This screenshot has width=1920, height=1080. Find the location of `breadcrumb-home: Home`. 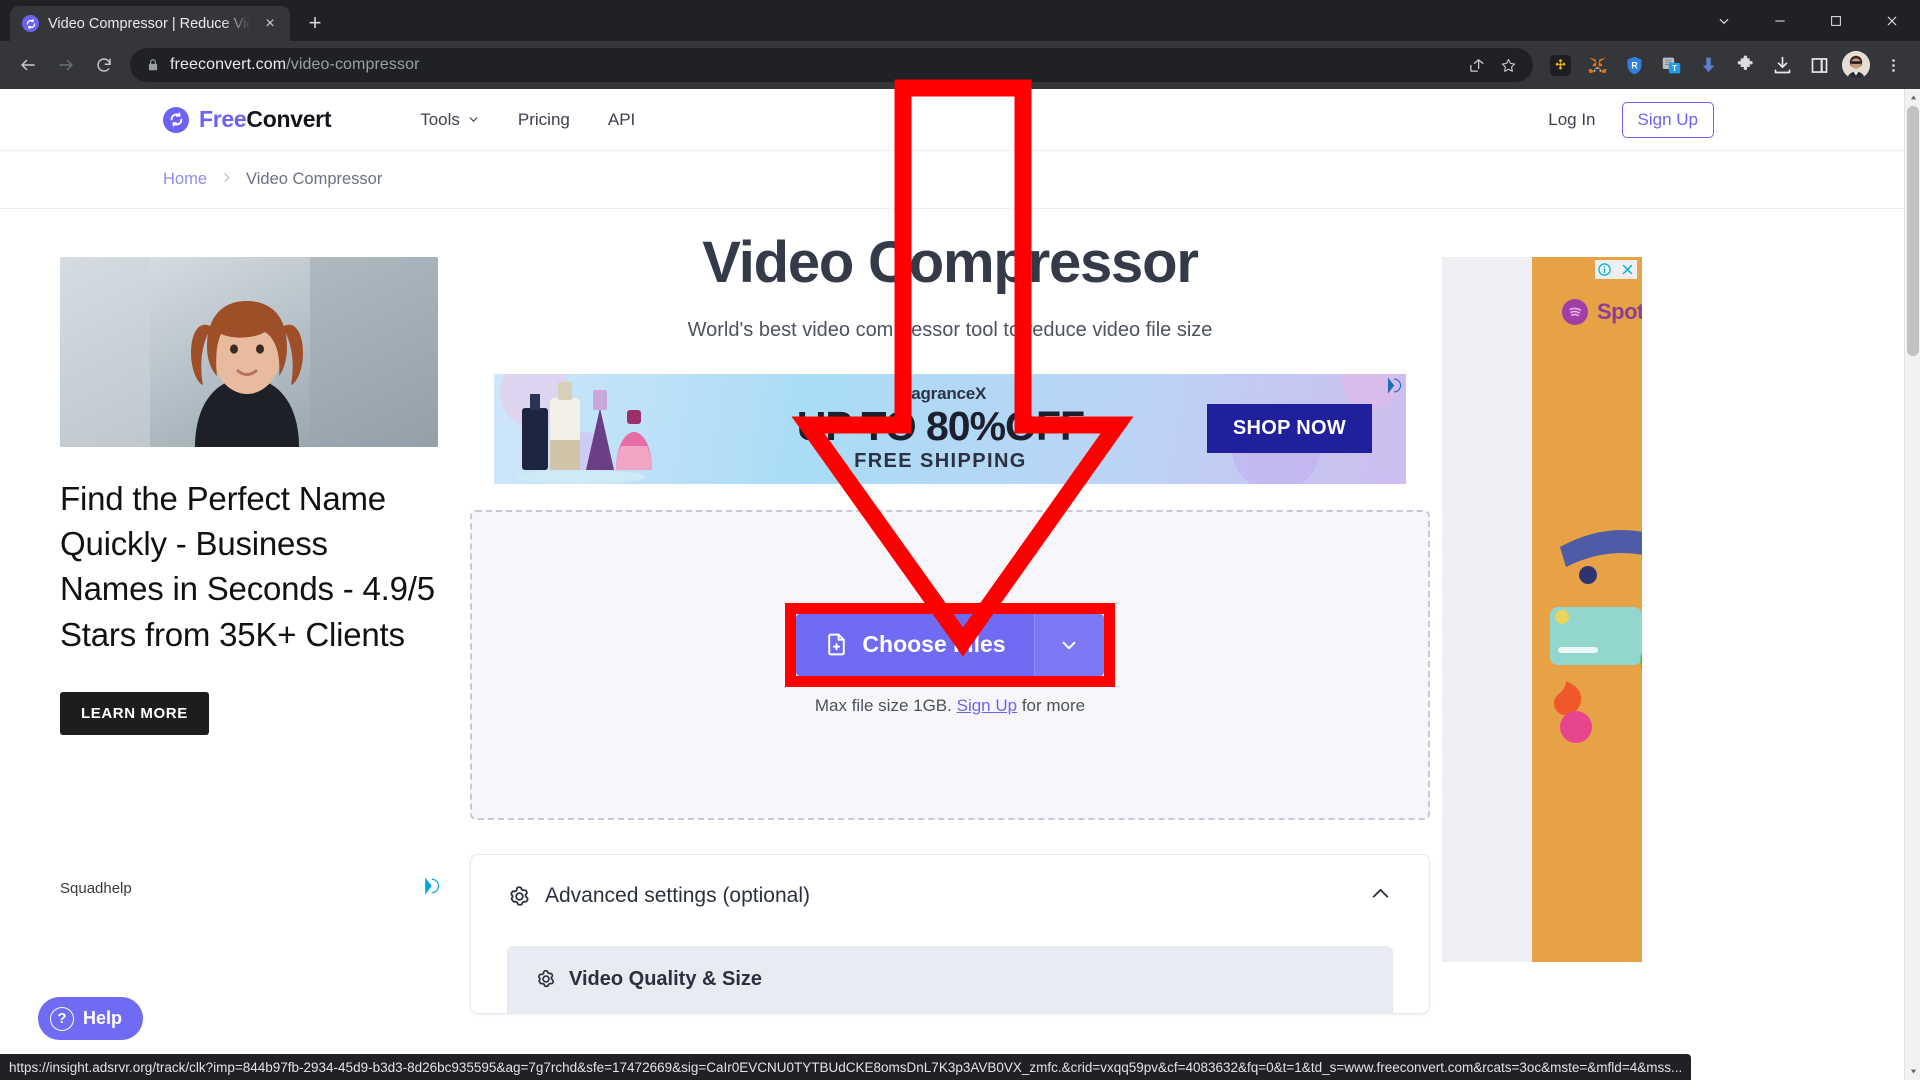

breadcrumb-home: Home is located at coordinates (185, 179).